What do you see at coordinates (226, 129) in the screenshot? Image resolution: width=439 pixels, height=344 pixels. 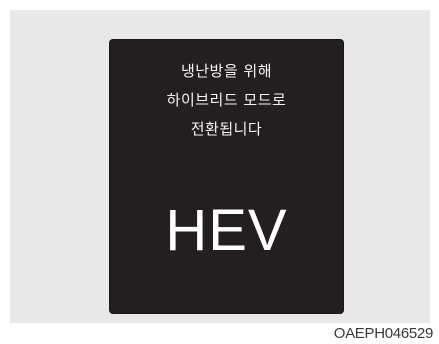 I see `message-line-3: 전환됩니다` at bounding box center [226, 129].